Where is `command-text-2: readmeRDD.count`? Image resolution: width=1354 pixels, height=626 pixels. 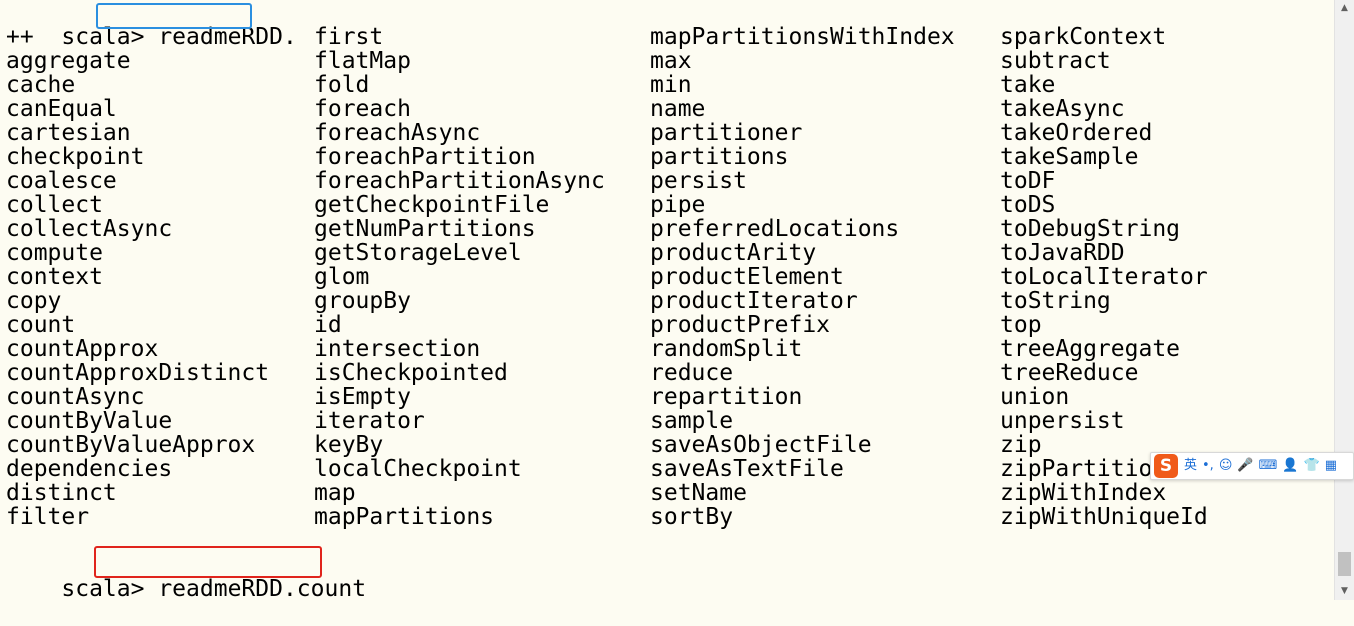
command-text-2: readmeRDD.count is located at coordinates (262, 589).